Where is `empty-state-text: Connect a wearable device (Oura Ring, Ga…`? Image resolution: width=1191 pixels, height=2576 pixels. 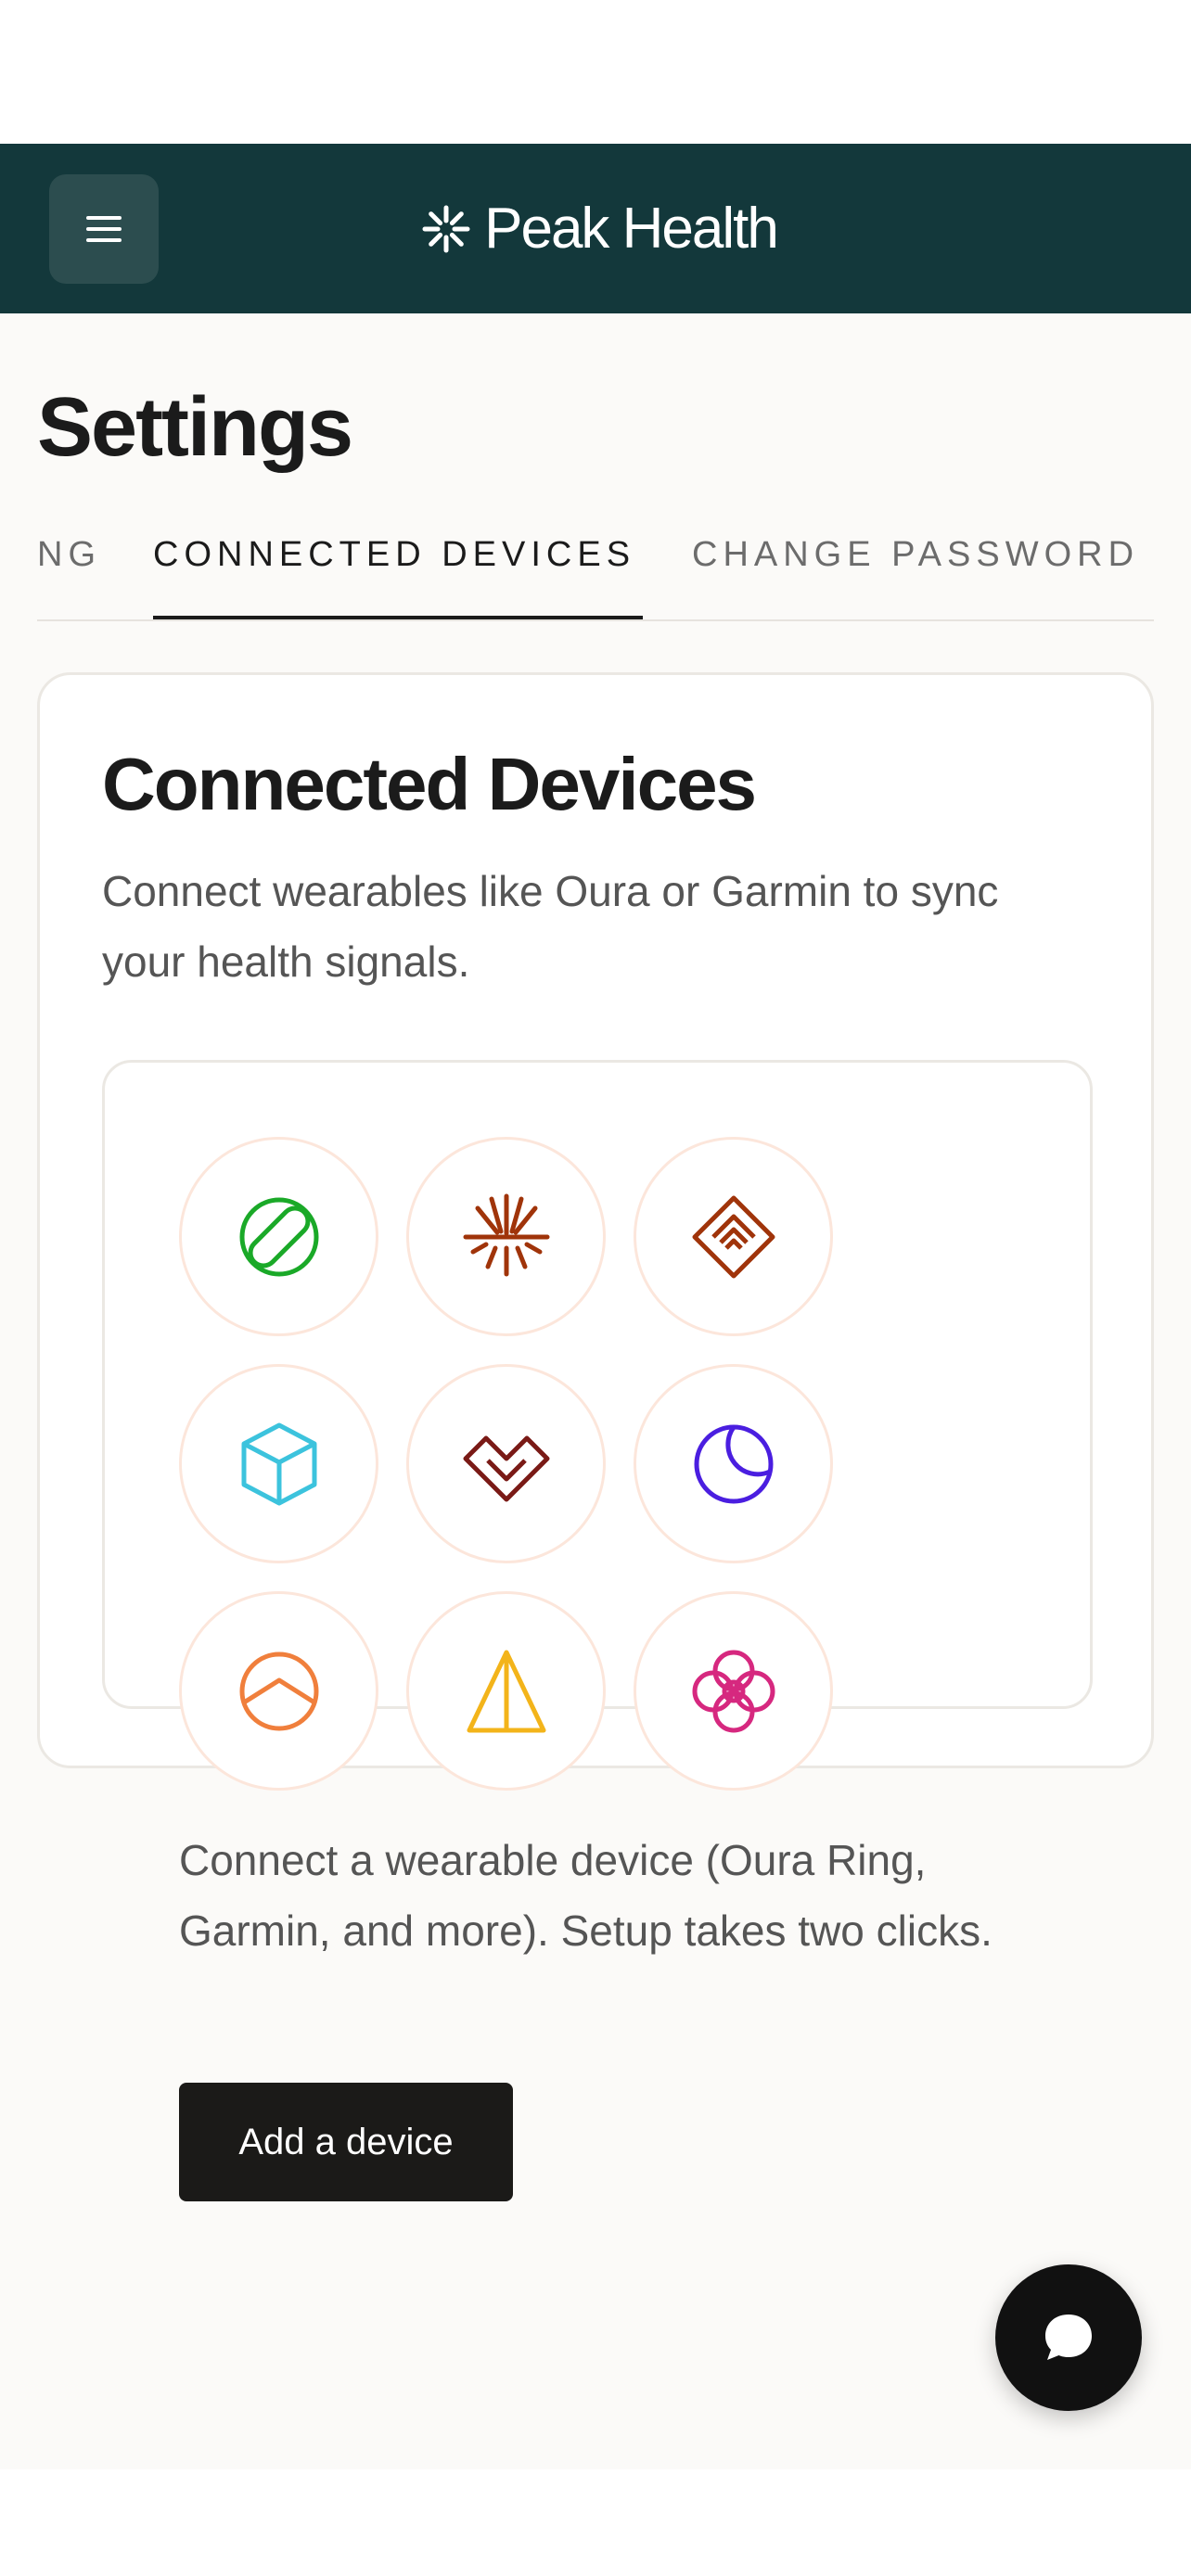 empty-state-text: Connect a wearable device (Oura Ring, Ga… is located at coordinates (585, 1895).